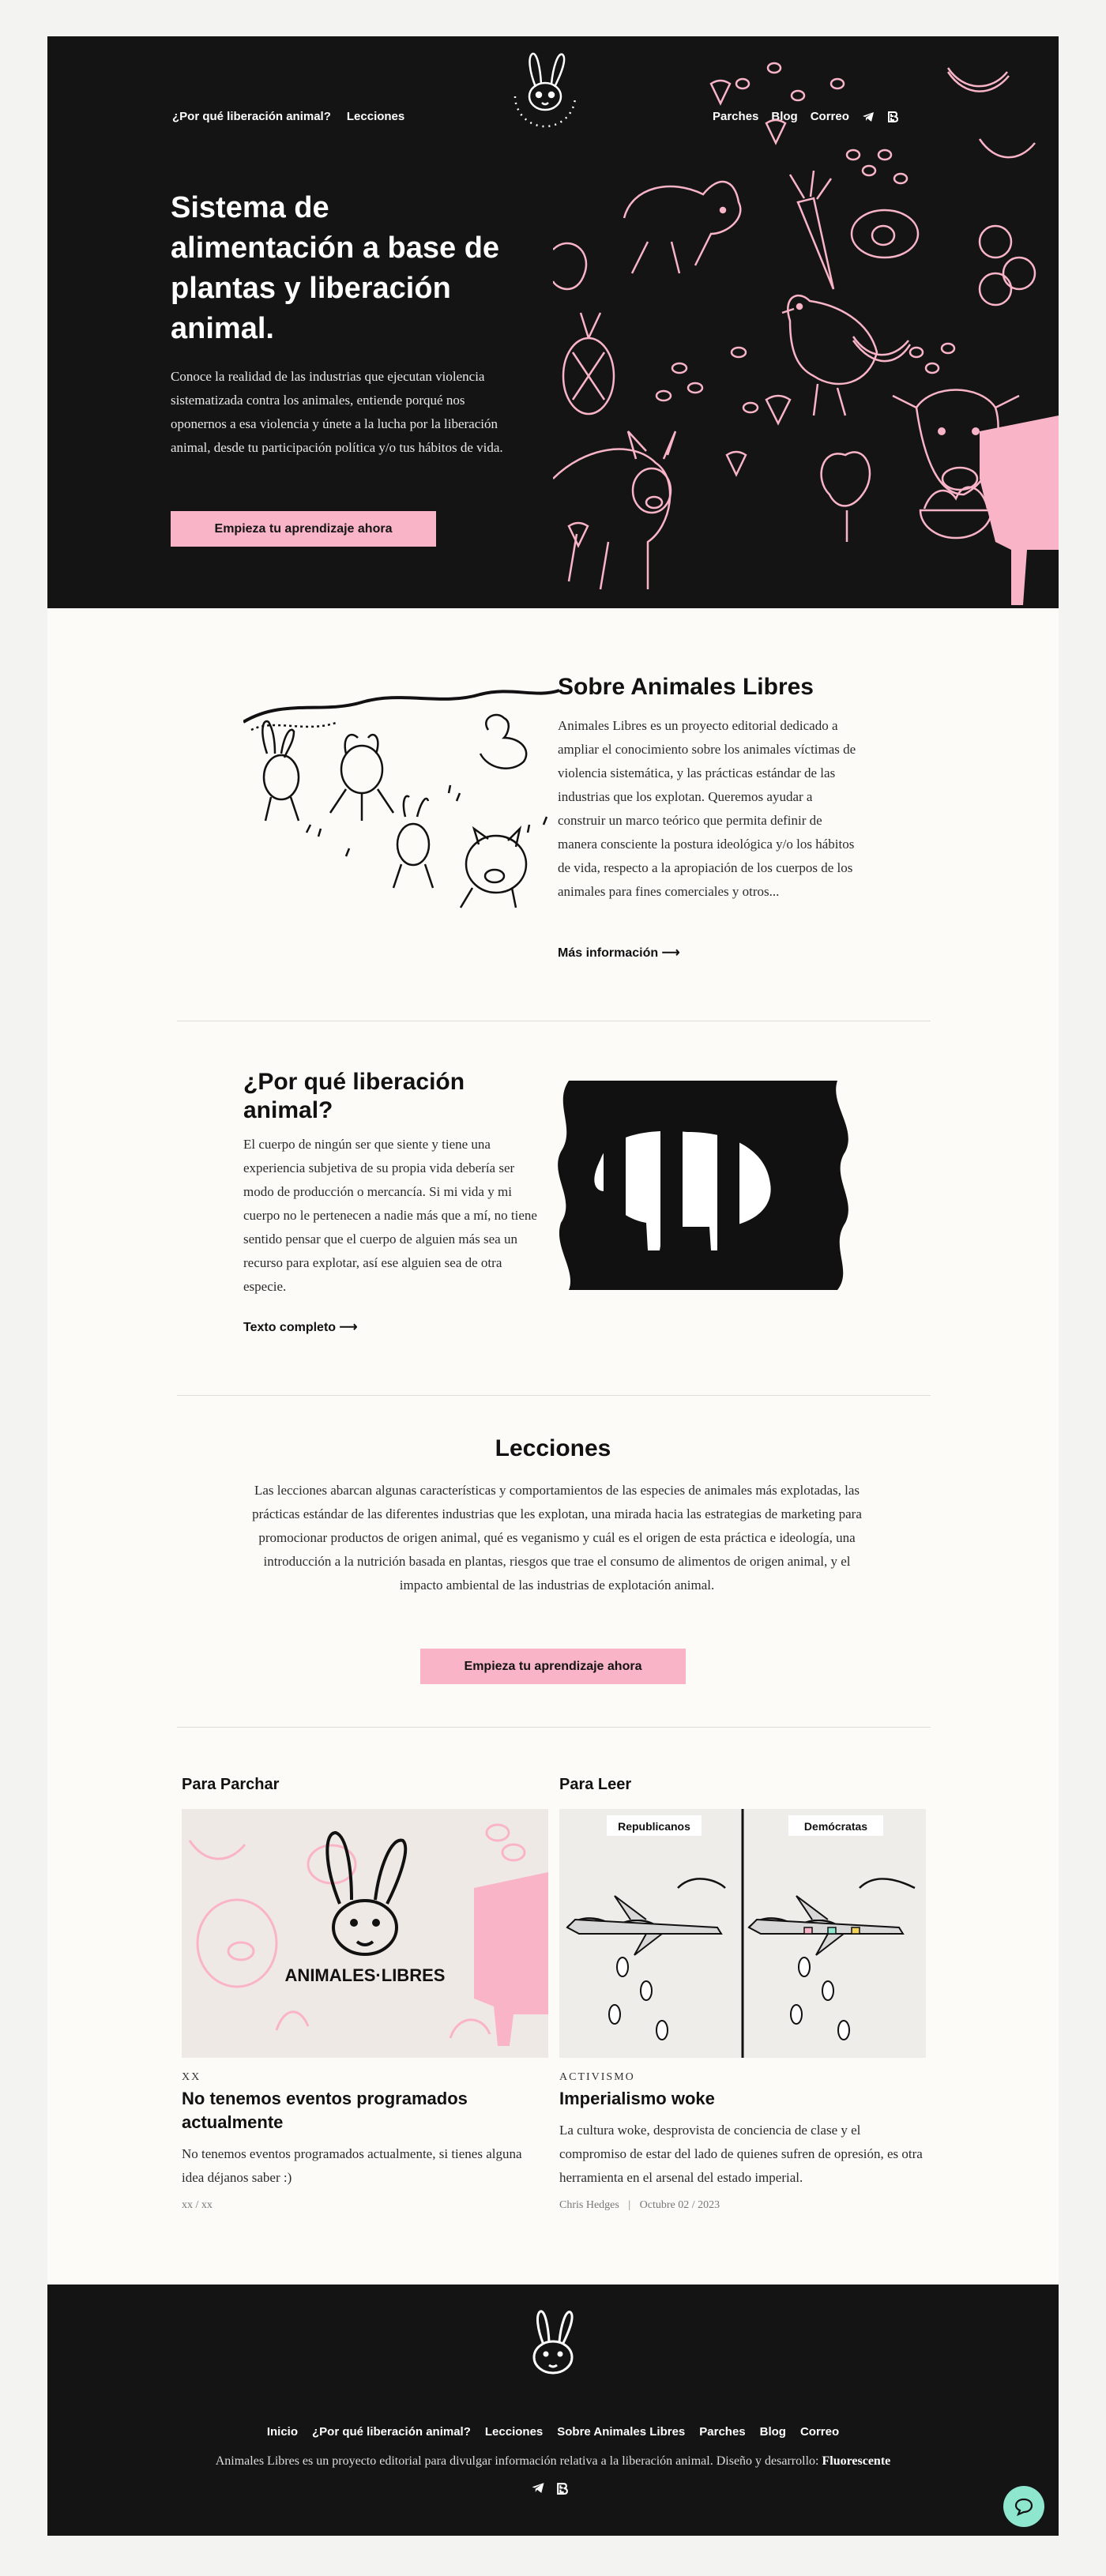 This screenshot has height=2576, width=1106. What do you see at coordinates (595, 1784) in the screenshot?
I see `column-title-reading: Para Leer` at bounding box center [595, 1784].